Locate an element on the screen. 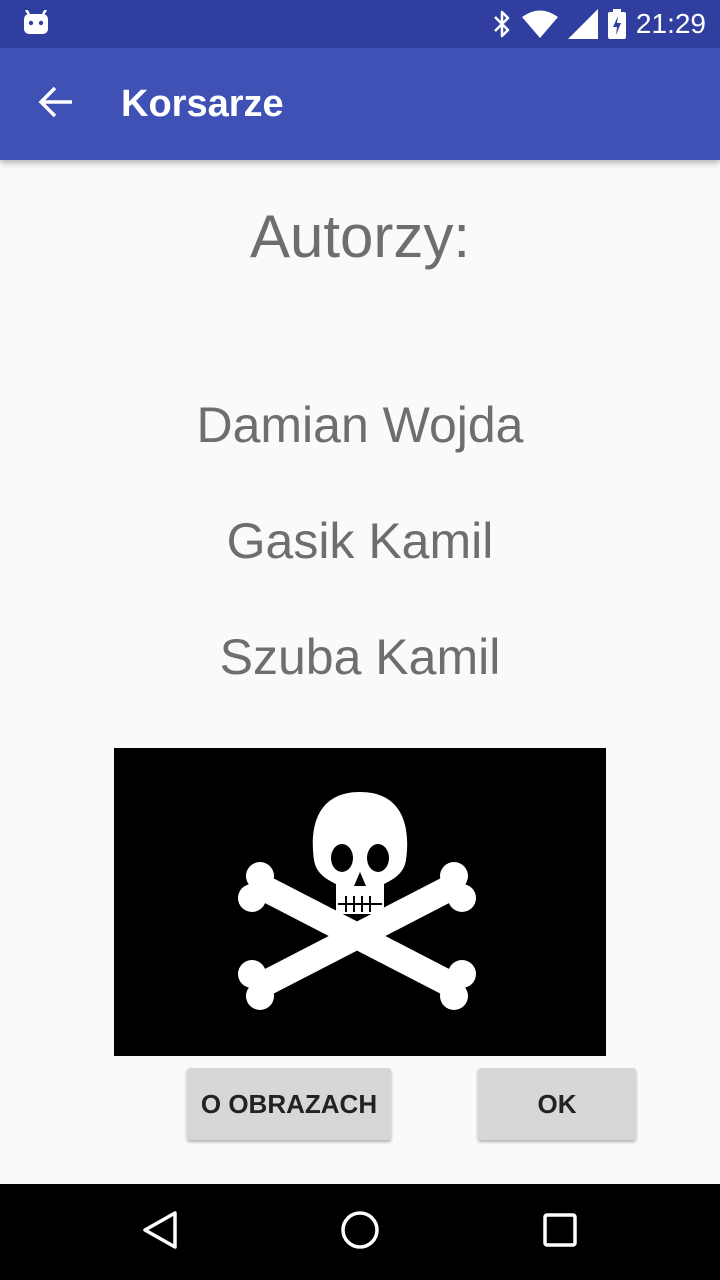  arrow-back-icon is located at coordinates (56, 104).